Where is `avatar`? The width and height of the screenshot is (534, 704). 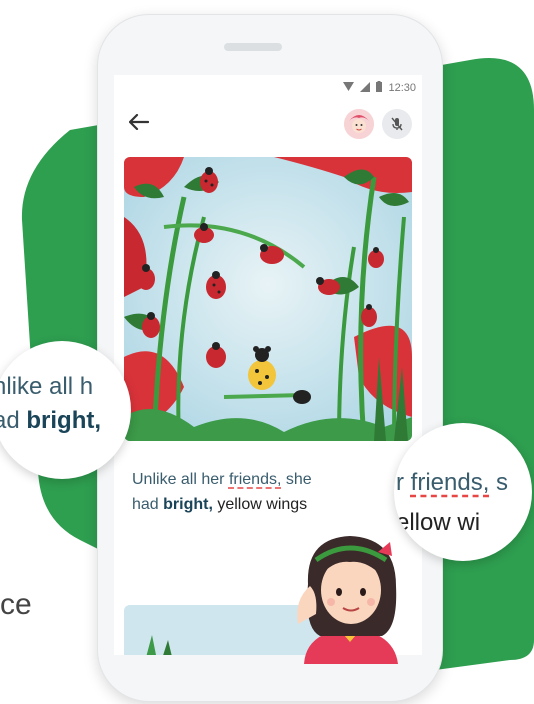 avatar is located at coordinates (359, 124).